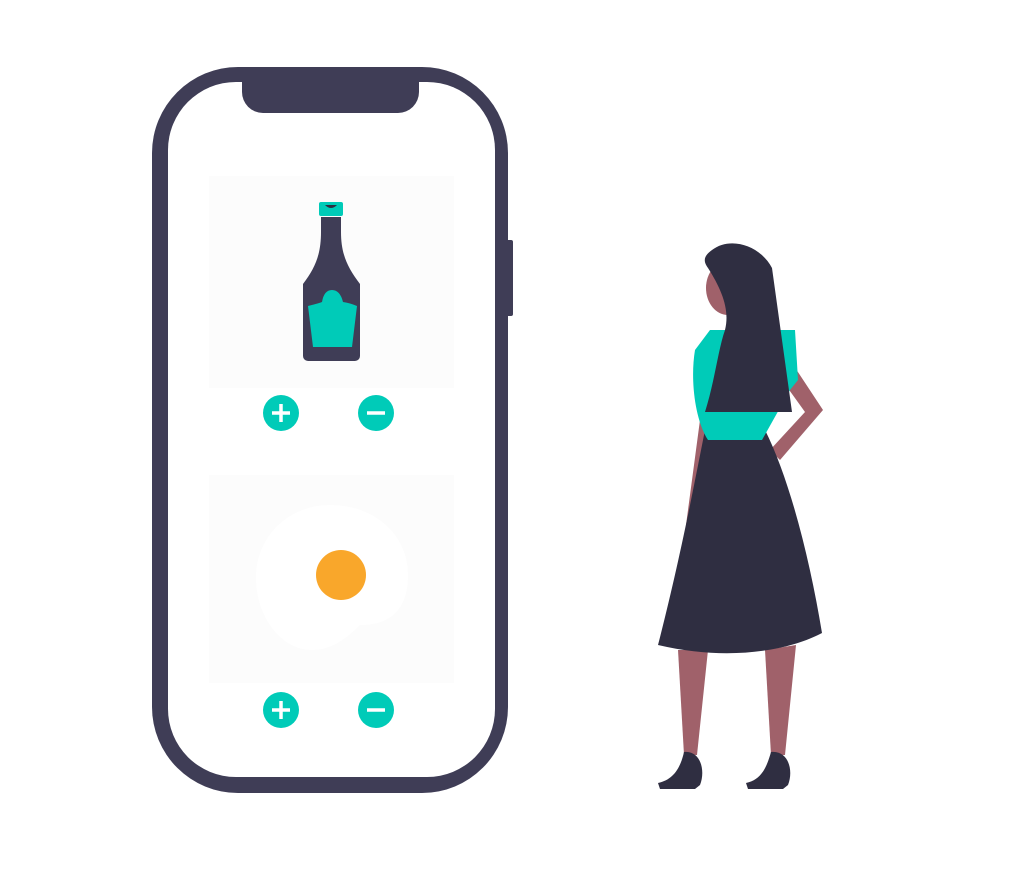  Describe the element at coordinates (376, 413) in the screenshot. I see `remove-bottle-button` at that location.